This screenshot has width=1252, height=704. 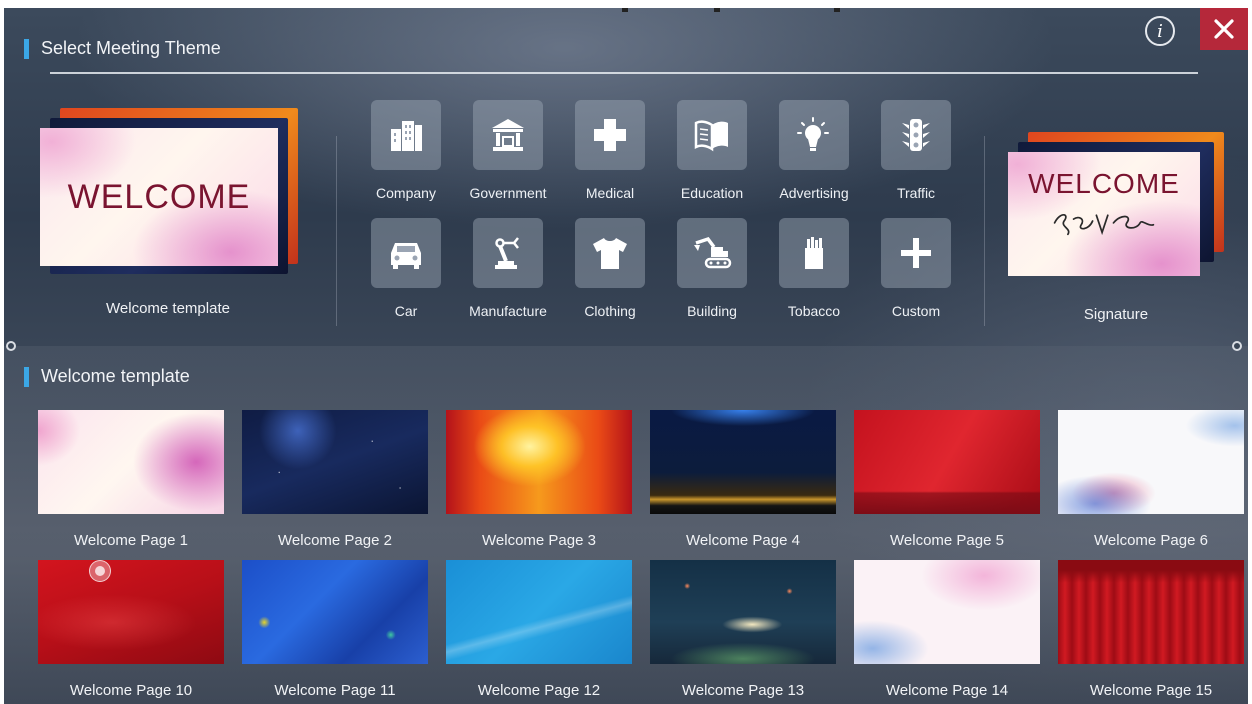 What do you see at coordinates (947, 479) in the screenshot?
I see `template-thumbnail: Welcome Page 5` at bounding box center [947, 479].